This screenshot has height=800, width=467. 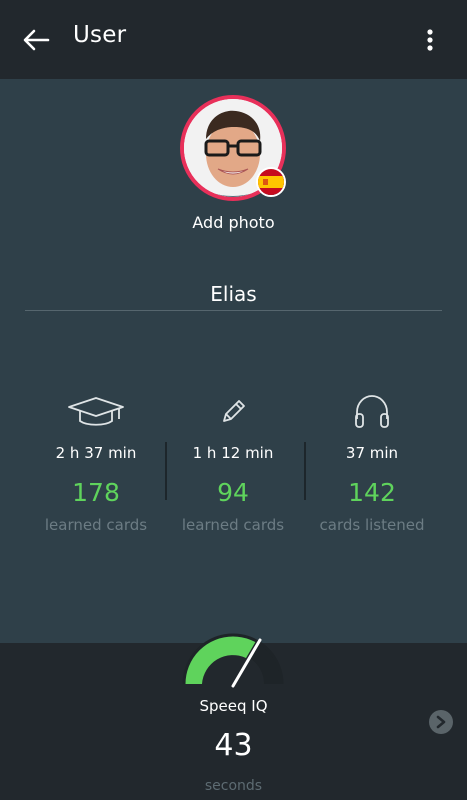 What do you see at coordinates (96, 411) in the screenshot?
I see `graduation-cap-icon` at bounding box center [96, 411].